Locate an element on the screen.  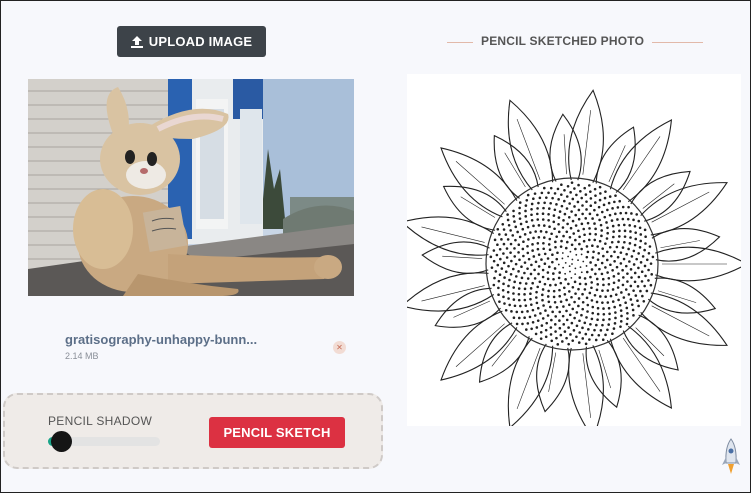
pencil-shadow-slider is located at coordinates (104, 441).